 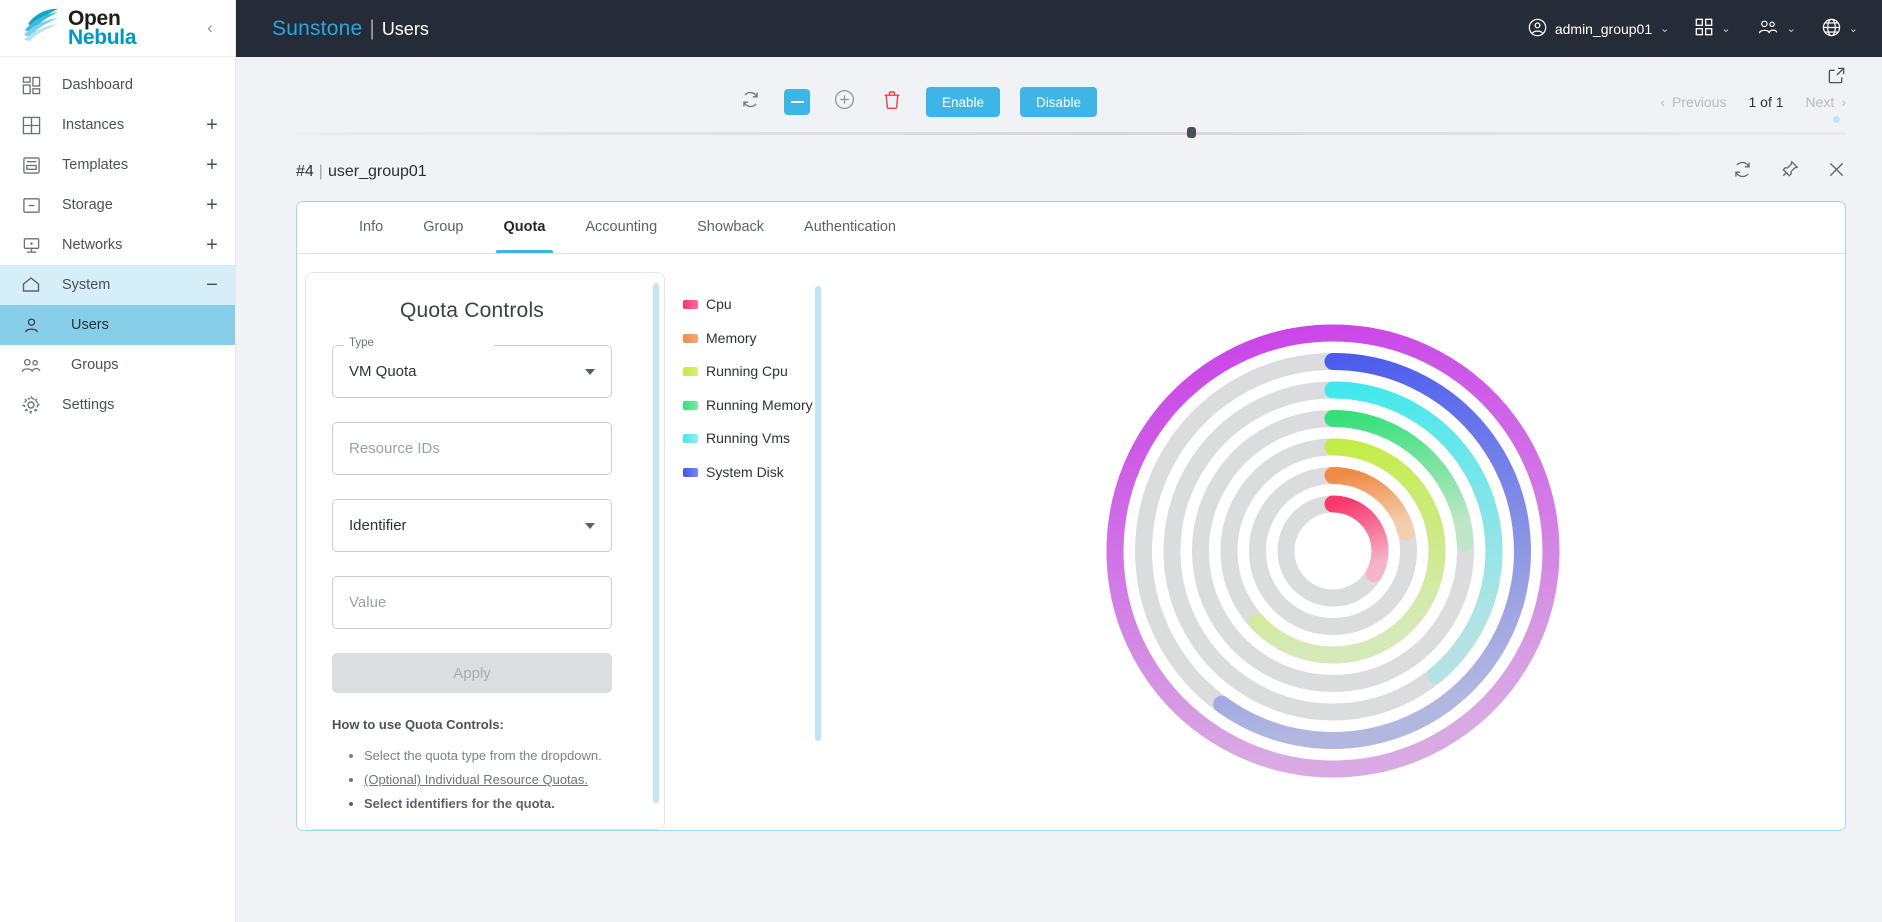 What do you see at coordinates (745, 471) in the screenshot?
I see `legend-label: System Disk` at bounding box center [745, 471].